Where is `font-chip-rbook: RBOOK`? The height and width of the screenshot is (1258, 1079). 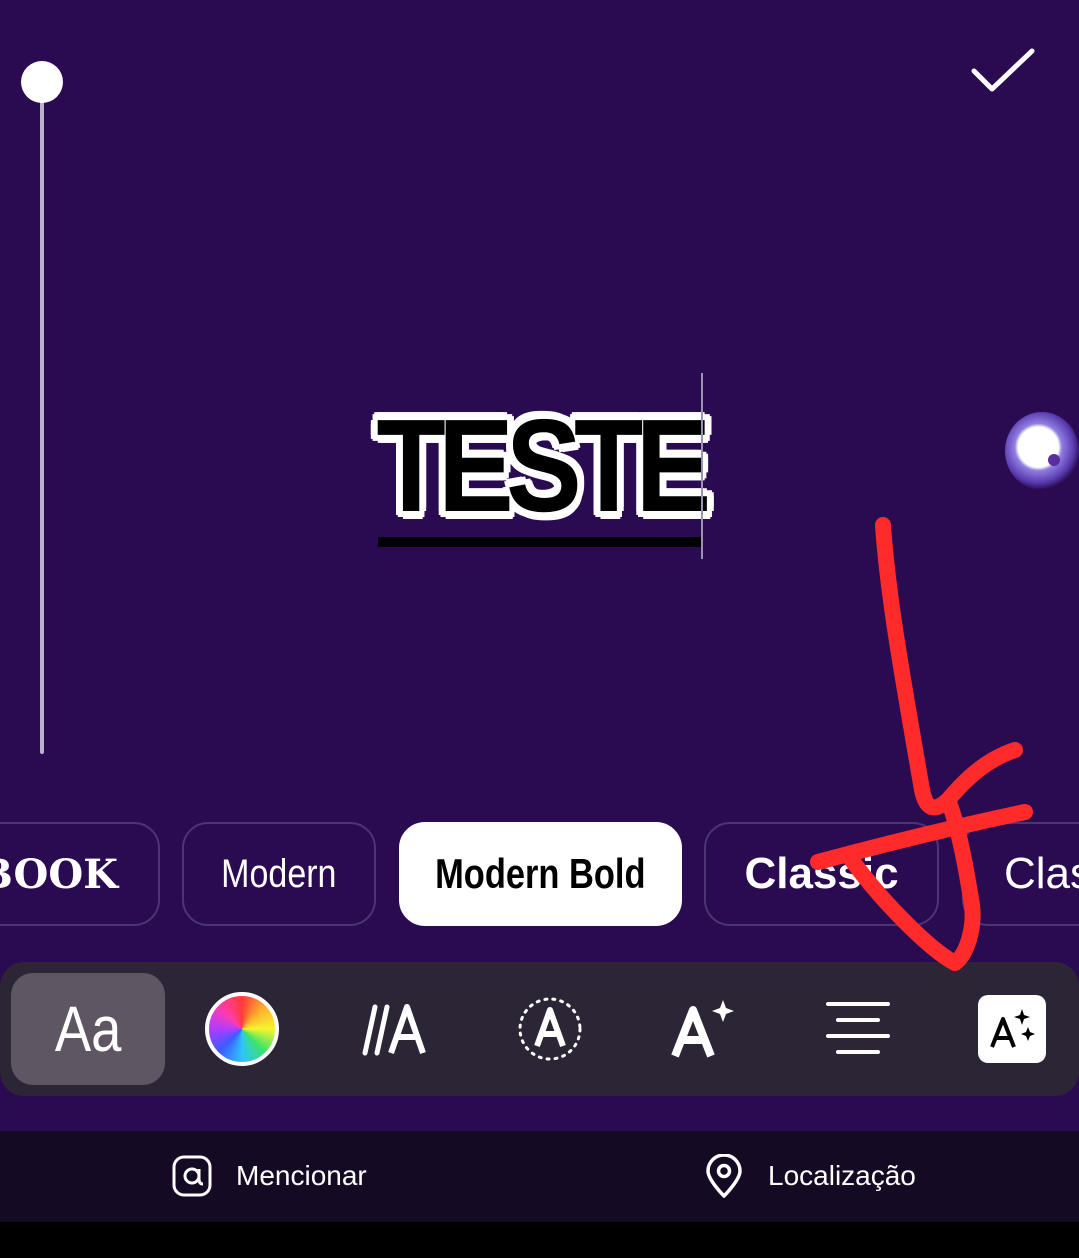 font-chip-rbook: RBOOK is located at coordinates (80, 874).